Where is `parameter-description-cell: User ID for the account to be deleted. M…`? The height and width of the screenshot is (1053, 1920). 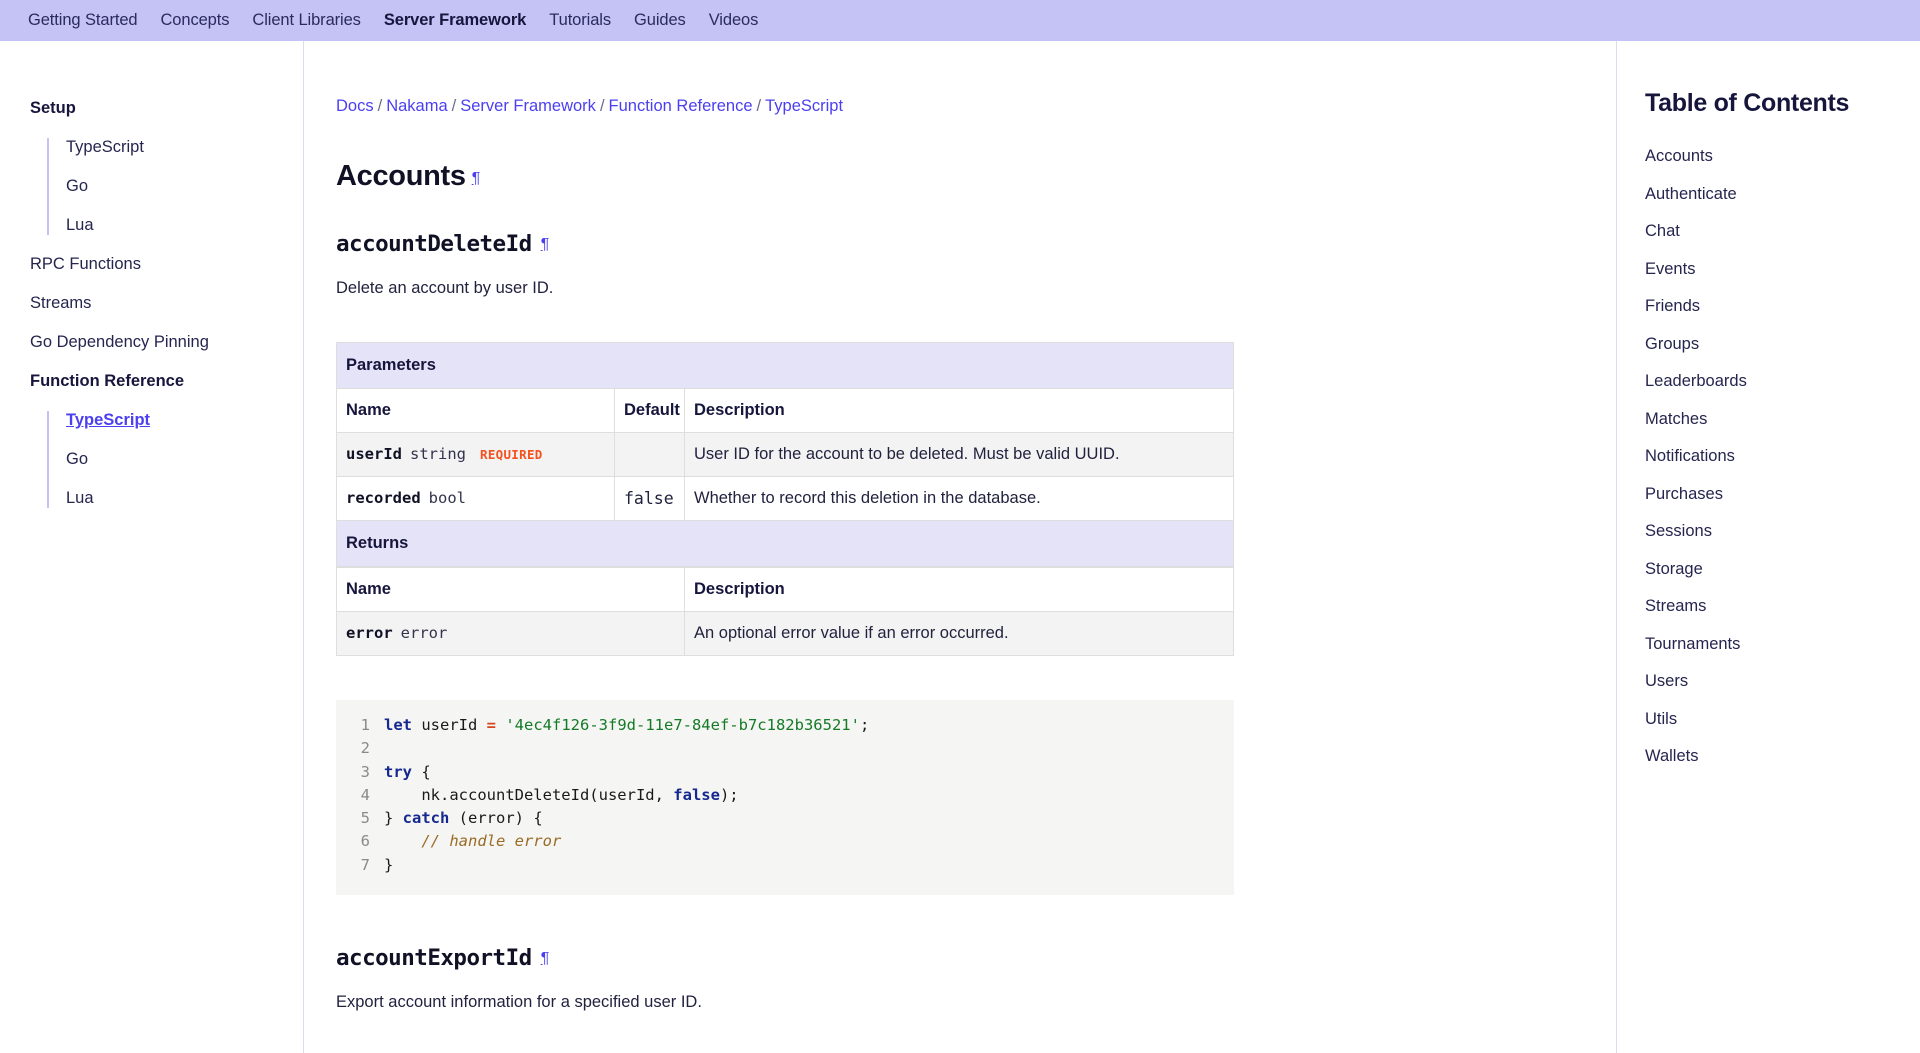
parameter-description-cell: User ID for the account to be deleted. M… is located at coordinates (959, 454).